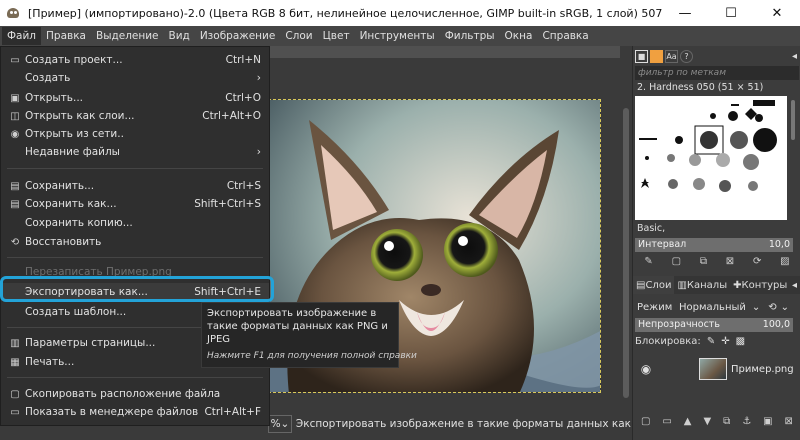  What do you see at coordinates (565, 36) in the screenshot?
I see `menu-help: Справка` at bounding box center [565, 36].